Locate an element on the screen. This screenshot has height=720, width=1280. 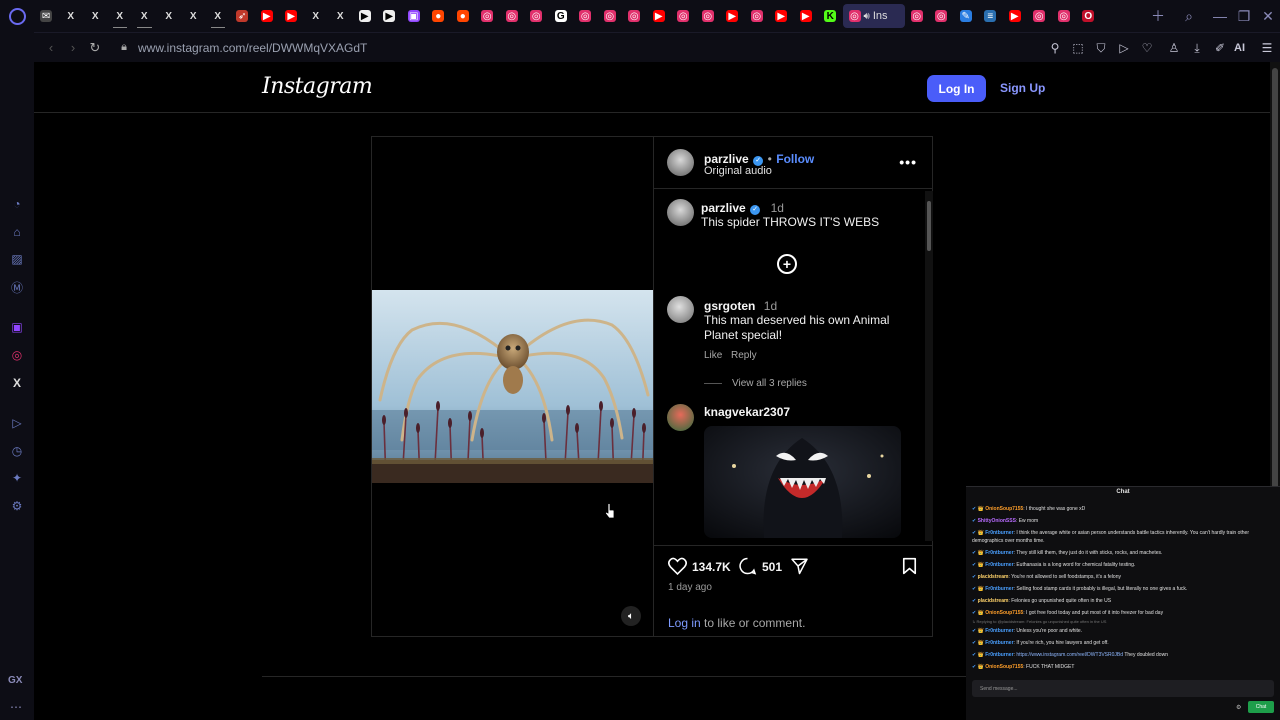
browser-tab: ≡ is located at coordinates (990, 16).